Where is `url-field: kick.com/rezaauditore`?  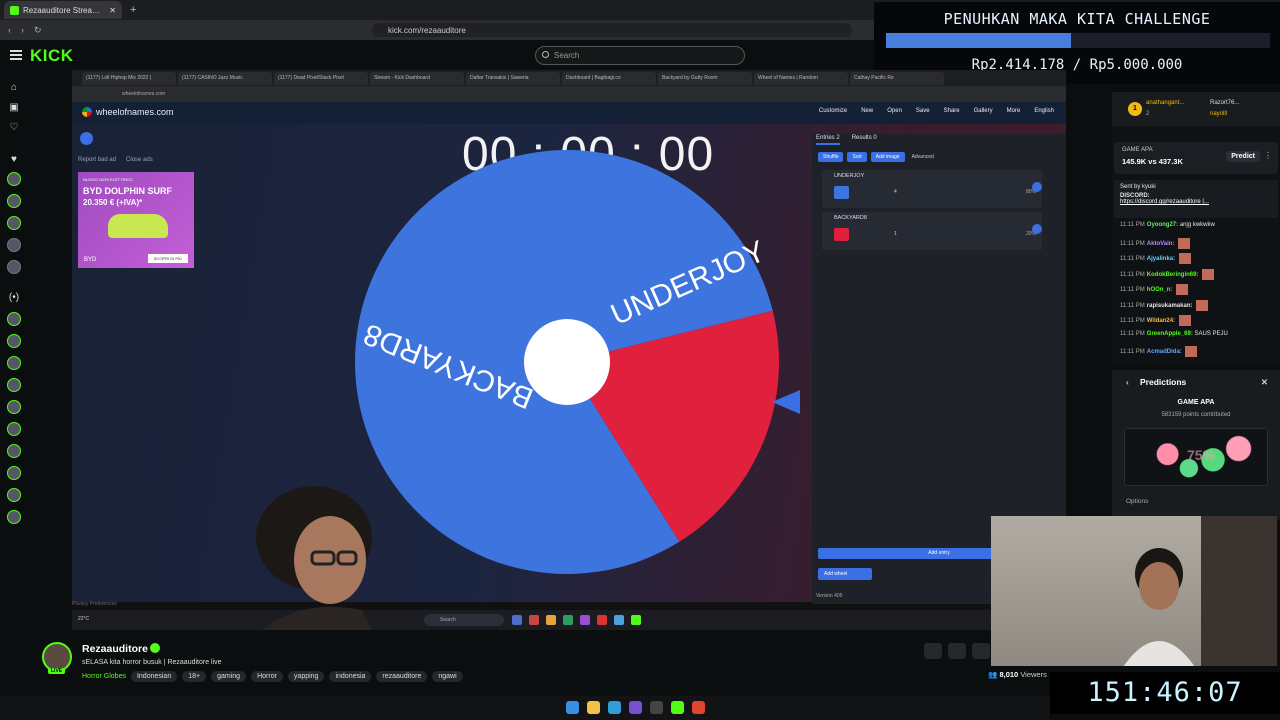
url-field: kick.com/rezaauditore is located at coordinates (612, 30).